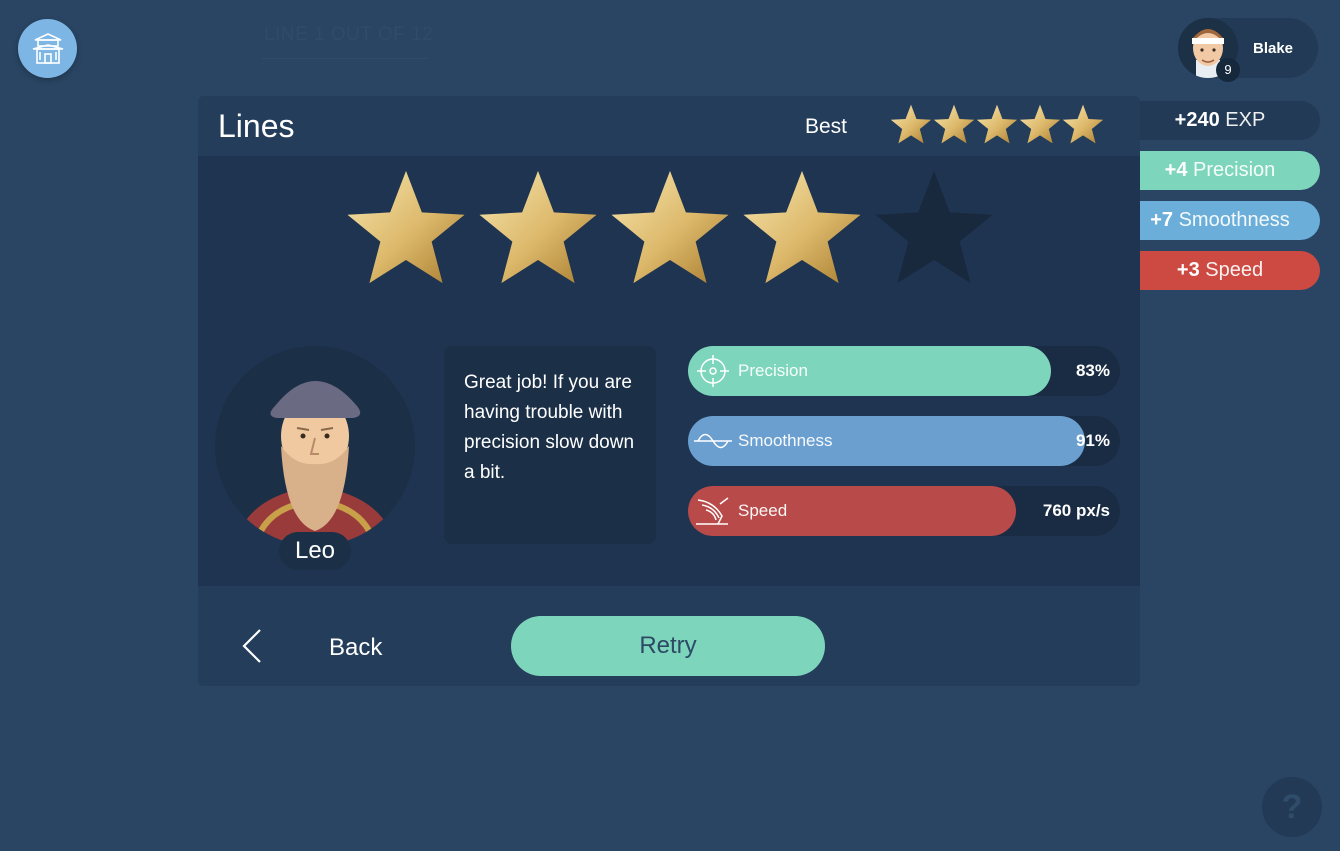  Describe the element at coordinates (1076, 510) in the screenshot. I see `stat-value-speed: 760 px/s` at that location.